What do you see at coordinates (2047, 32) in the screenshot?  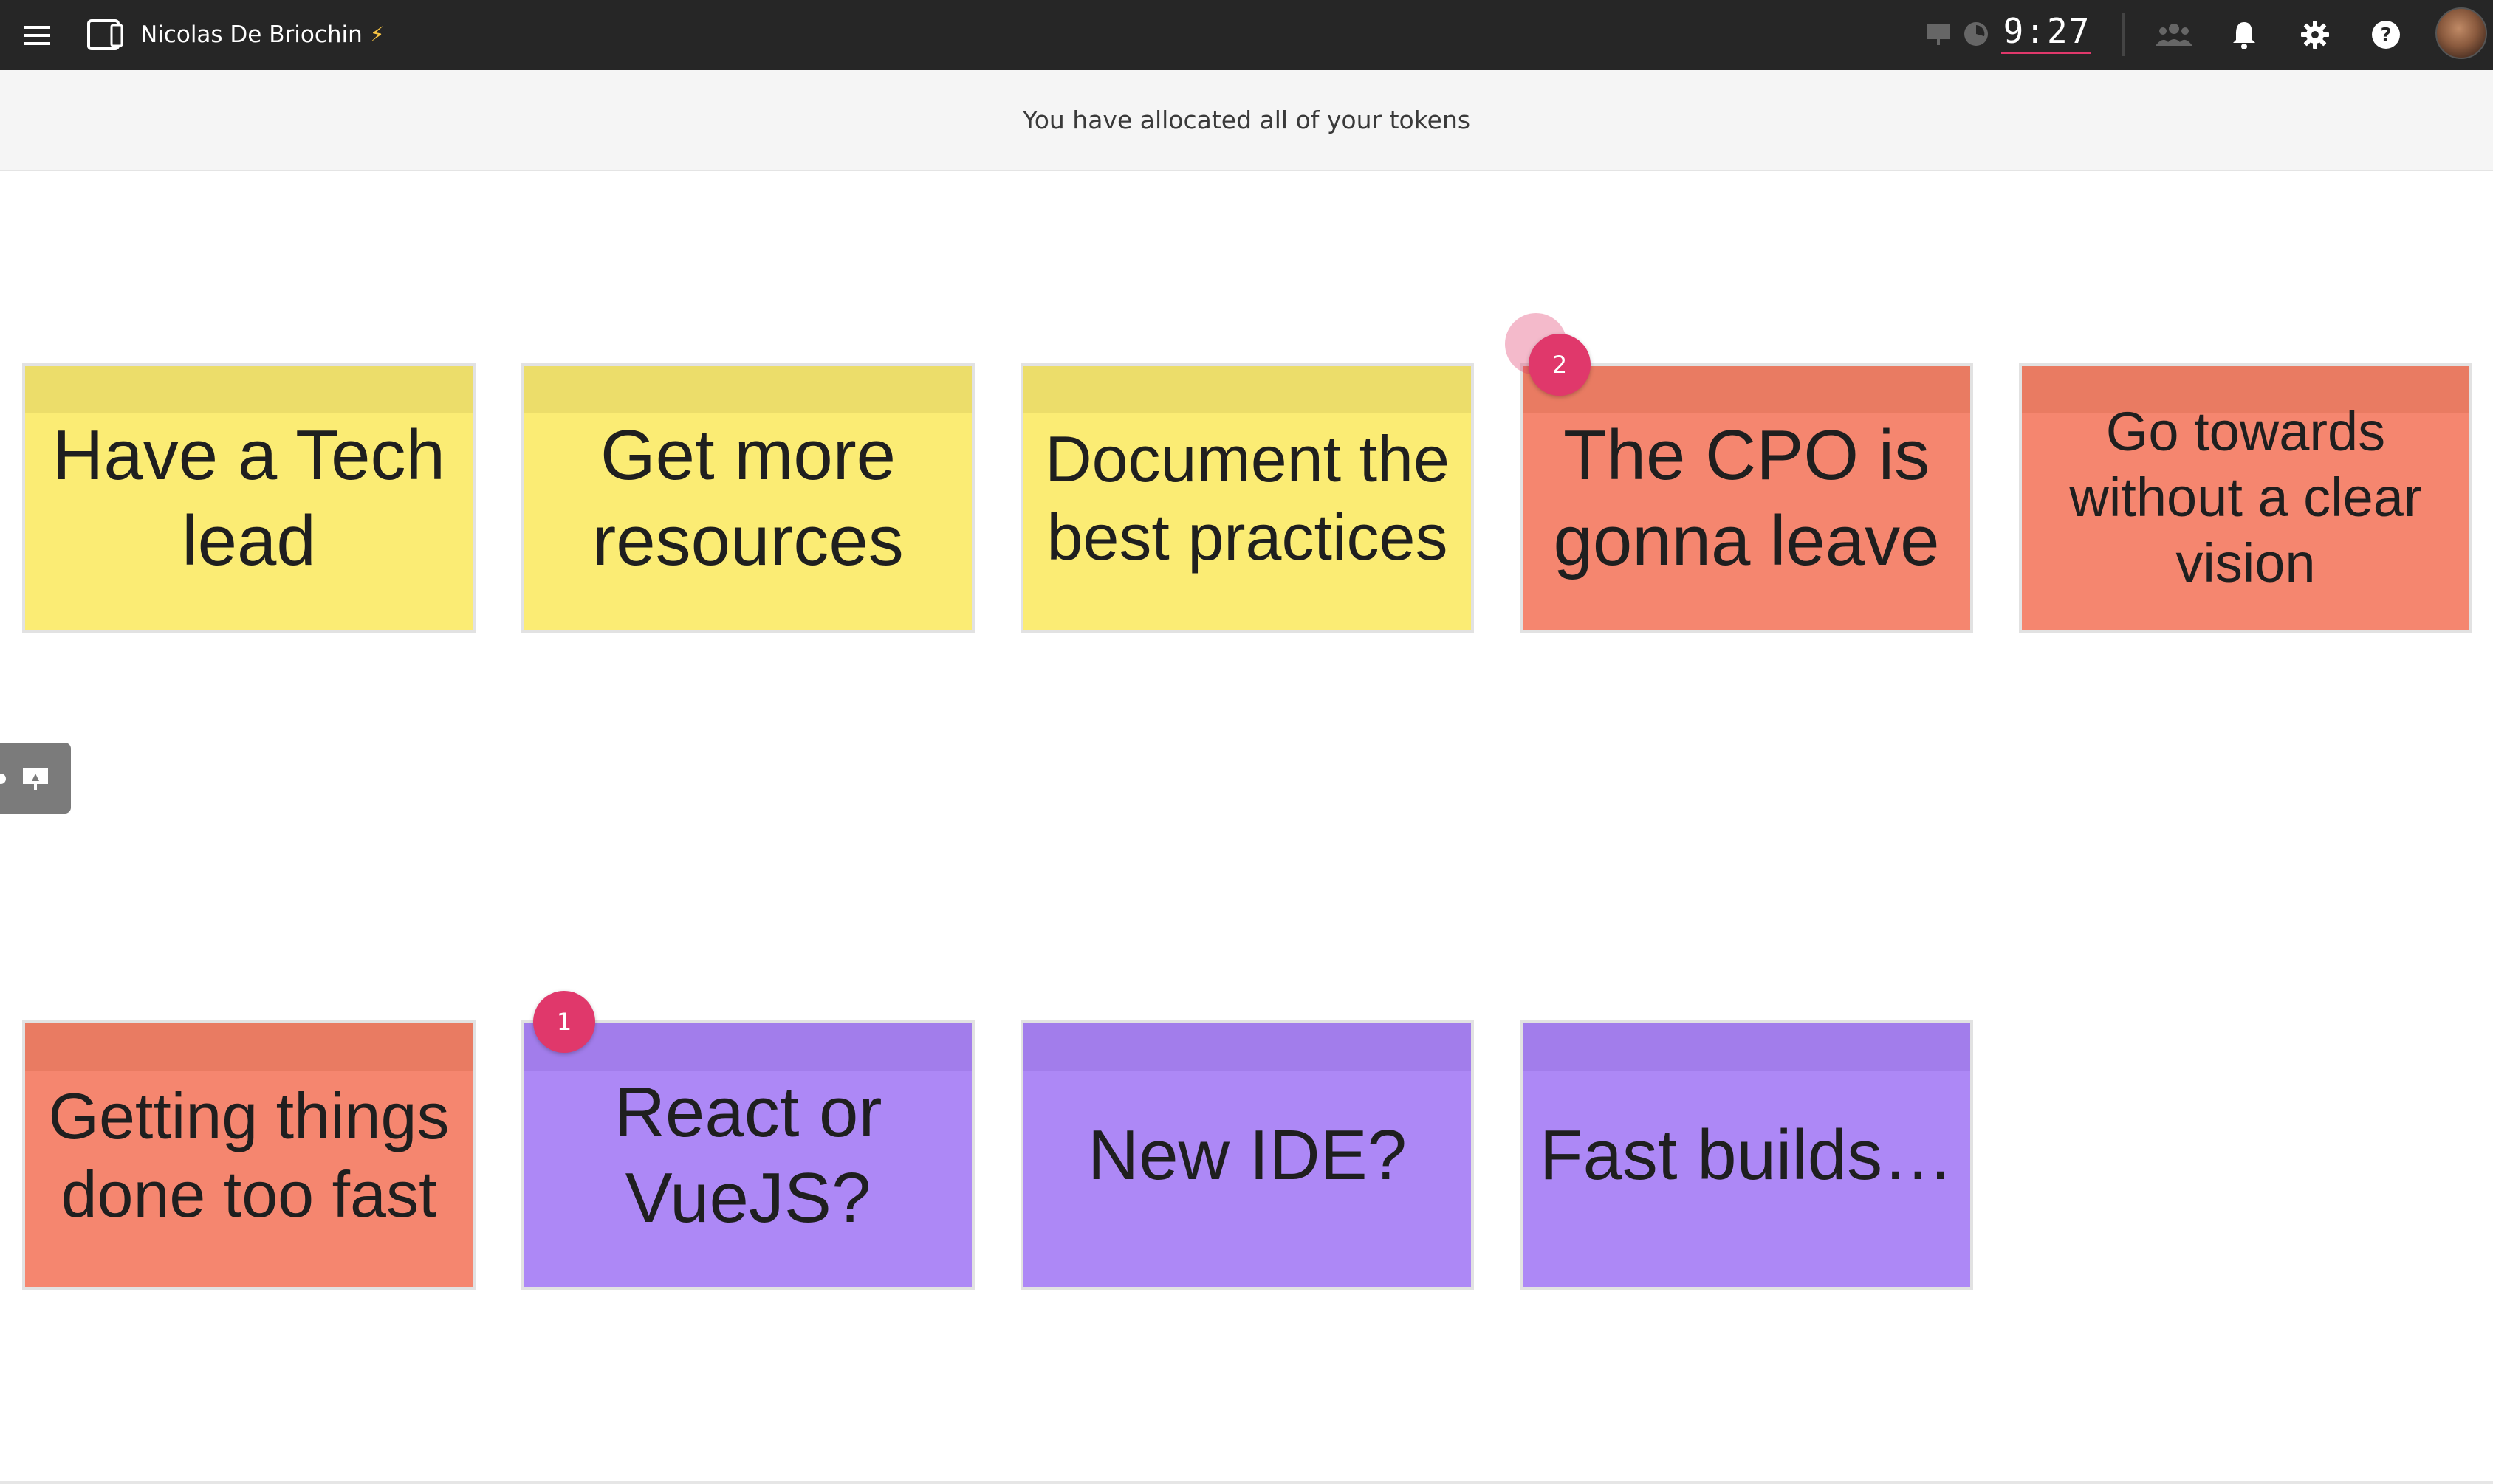 I see `timer-display: 9:27` at bounding box center [2047, 32].